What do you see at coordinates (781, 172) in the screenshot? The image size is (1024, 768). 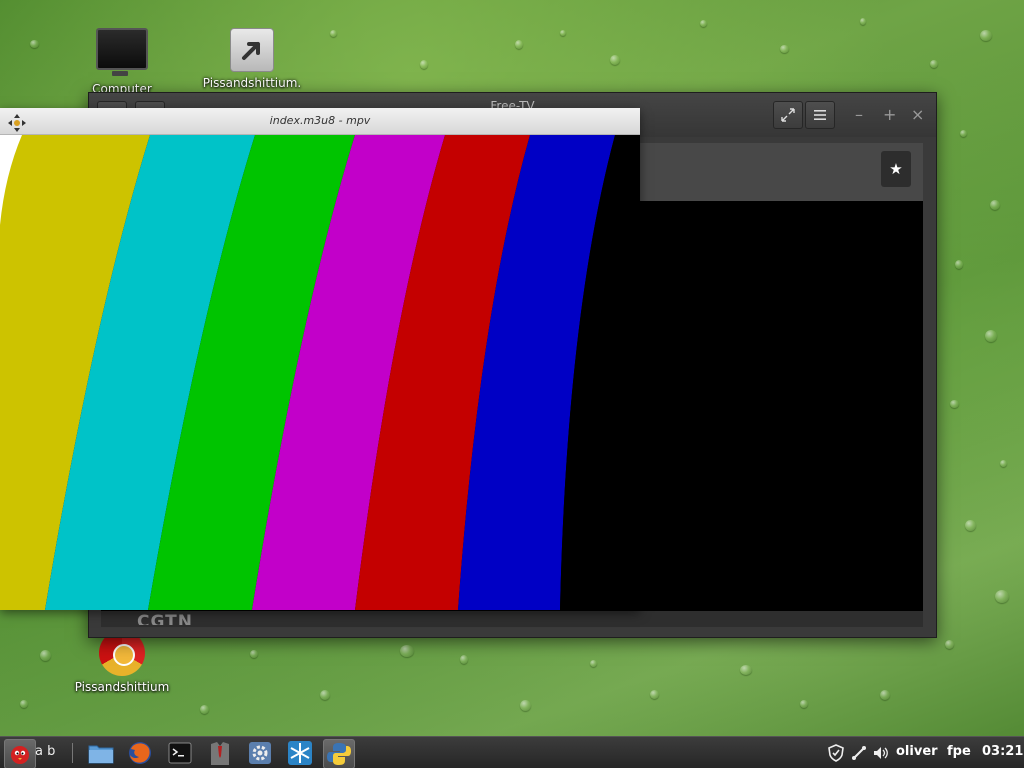 I see `favorites-bar: ★` at bounding box center [781, 172].